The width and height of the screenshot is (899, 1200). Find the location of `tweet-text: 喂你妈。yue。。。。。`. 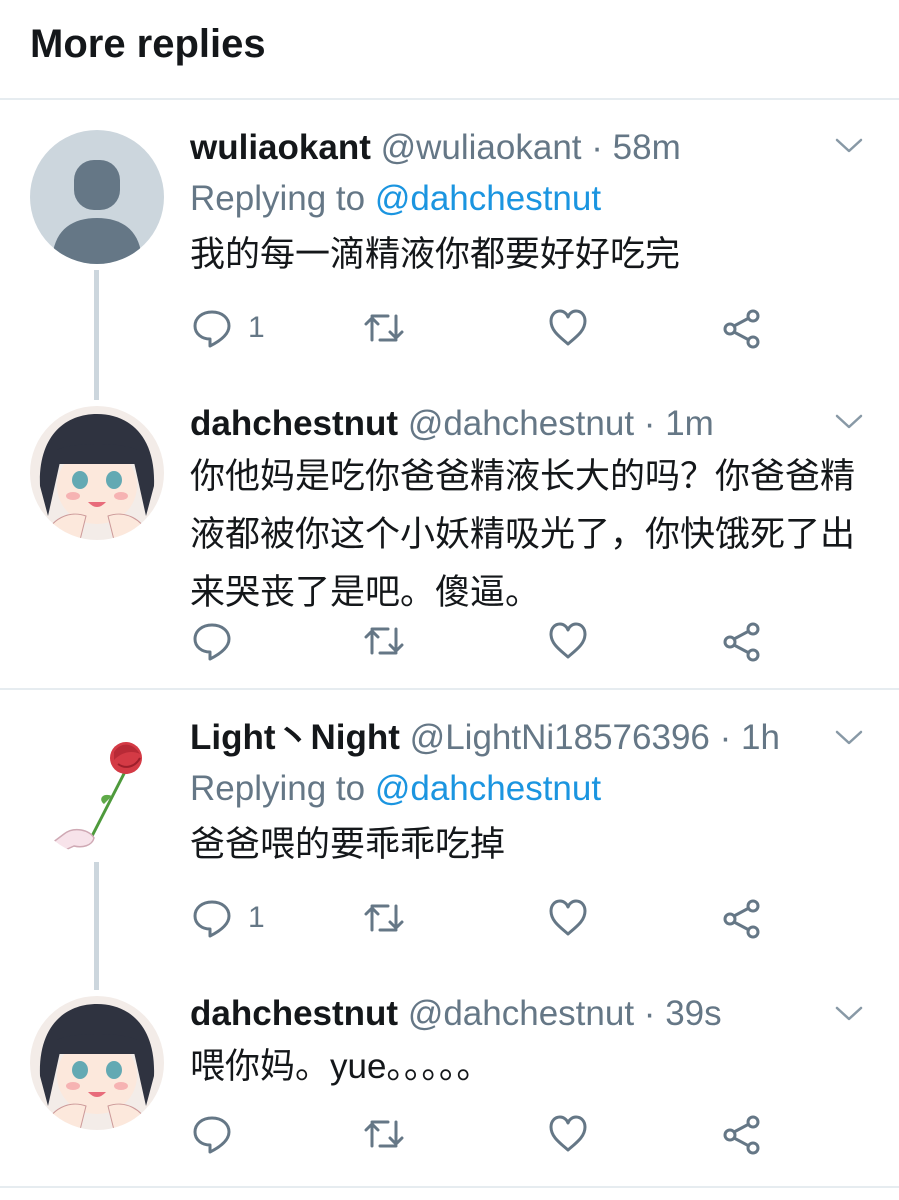

tweet-text: 喂你妈。yue。。。。。 is located at coordinates (341, 1066).